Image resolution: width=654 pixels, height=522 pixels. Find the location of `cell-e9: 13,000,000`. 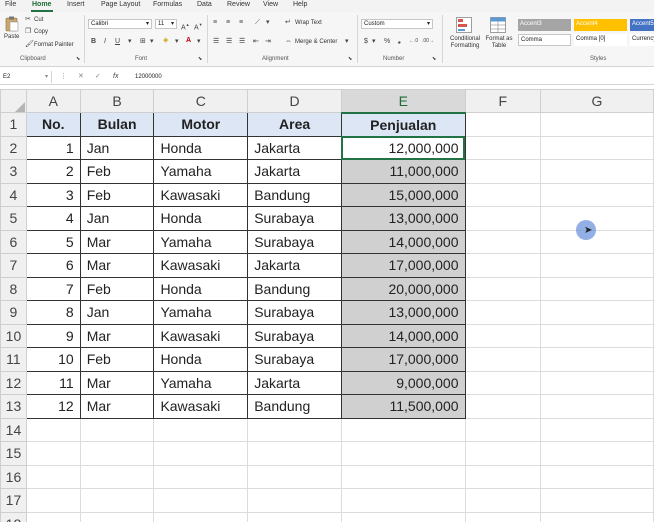

cell-e9: 13,000,000 is located at coordinates (403, 312).